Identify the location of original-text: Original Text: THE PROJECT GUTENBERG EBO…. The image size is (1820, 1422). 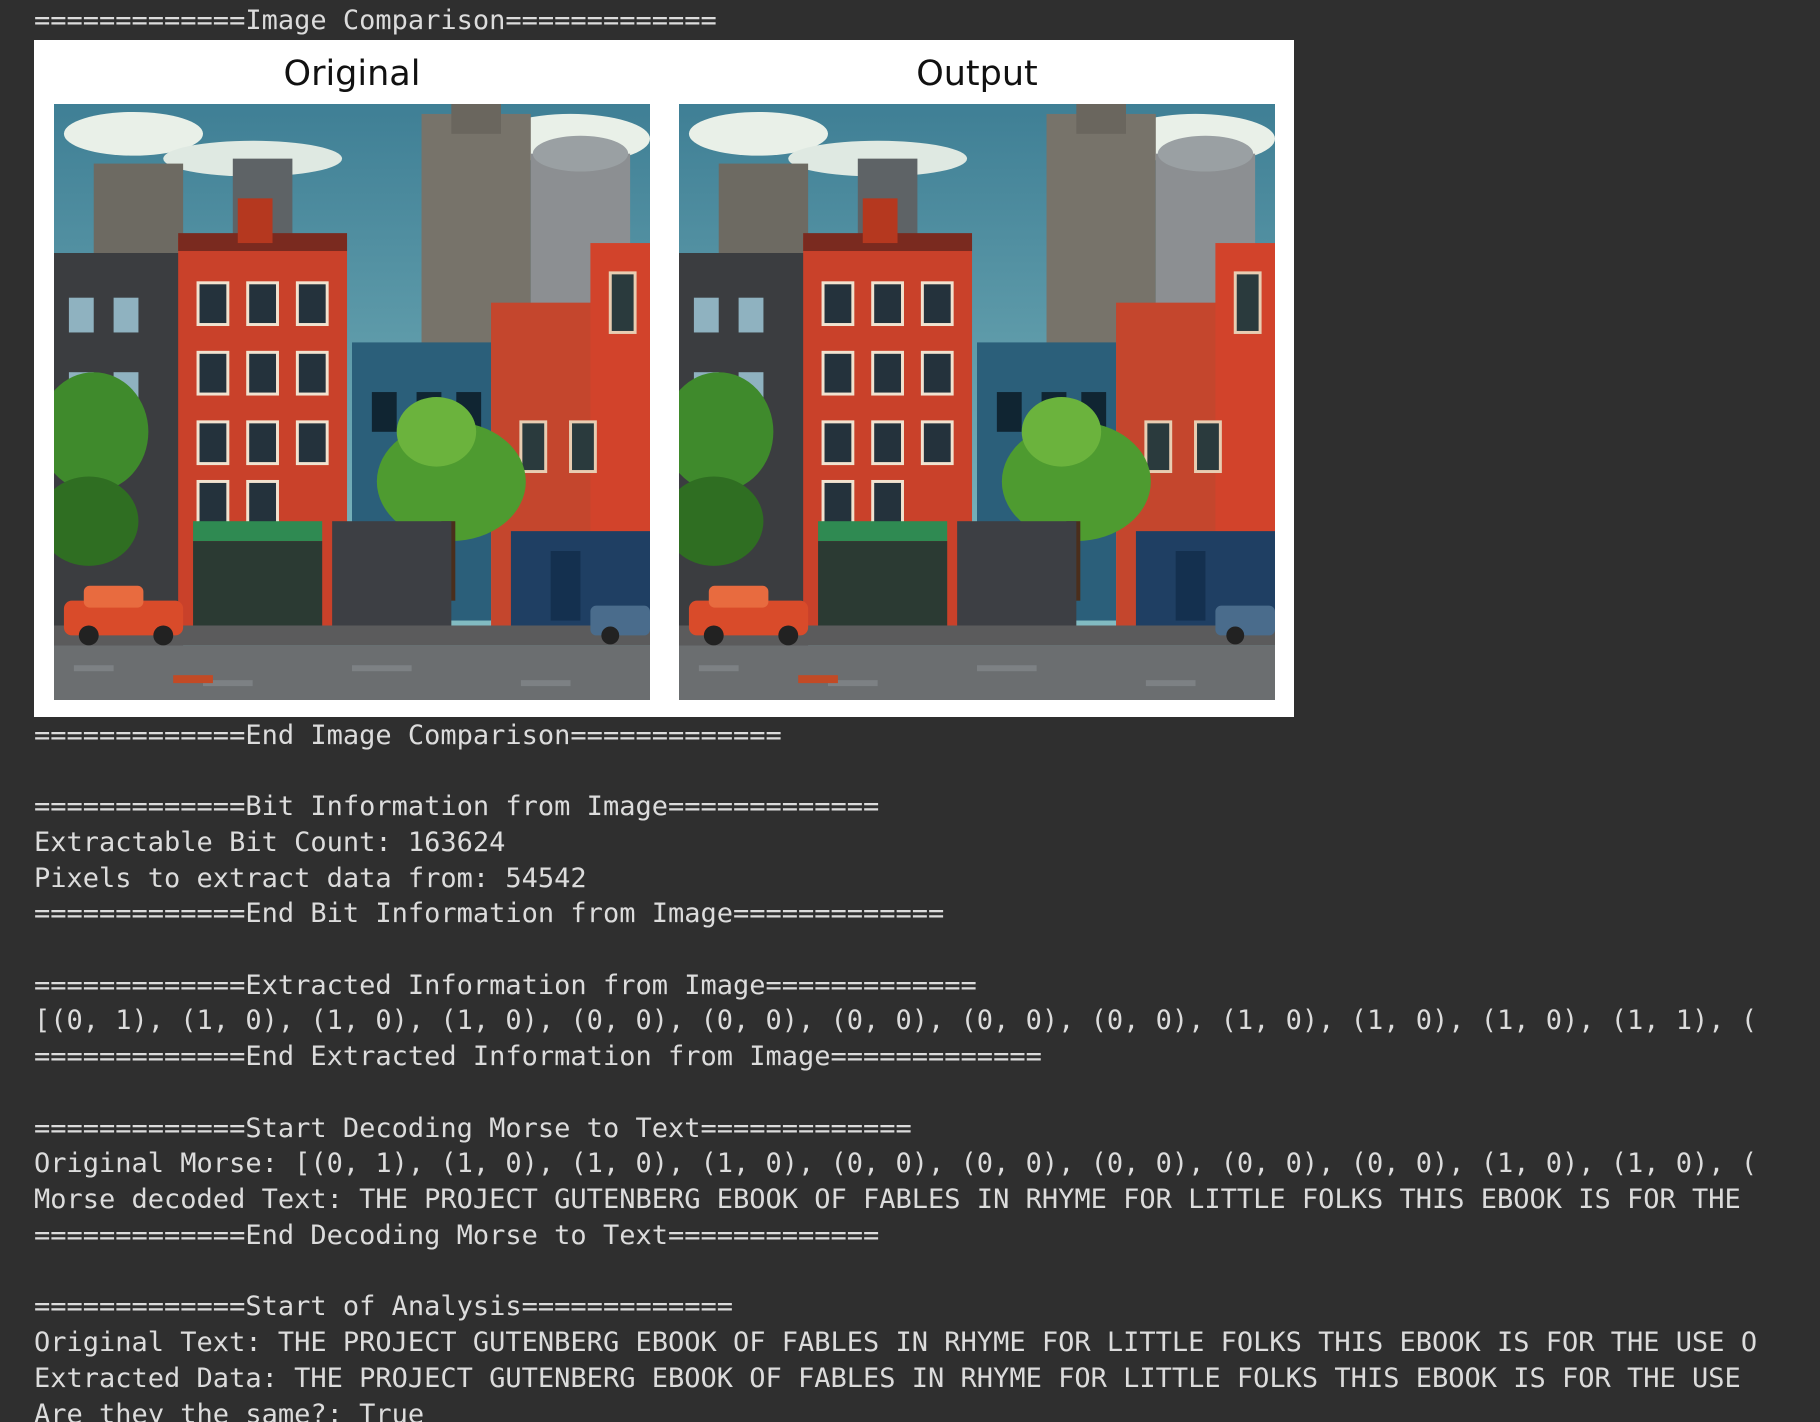
(896, 1342).